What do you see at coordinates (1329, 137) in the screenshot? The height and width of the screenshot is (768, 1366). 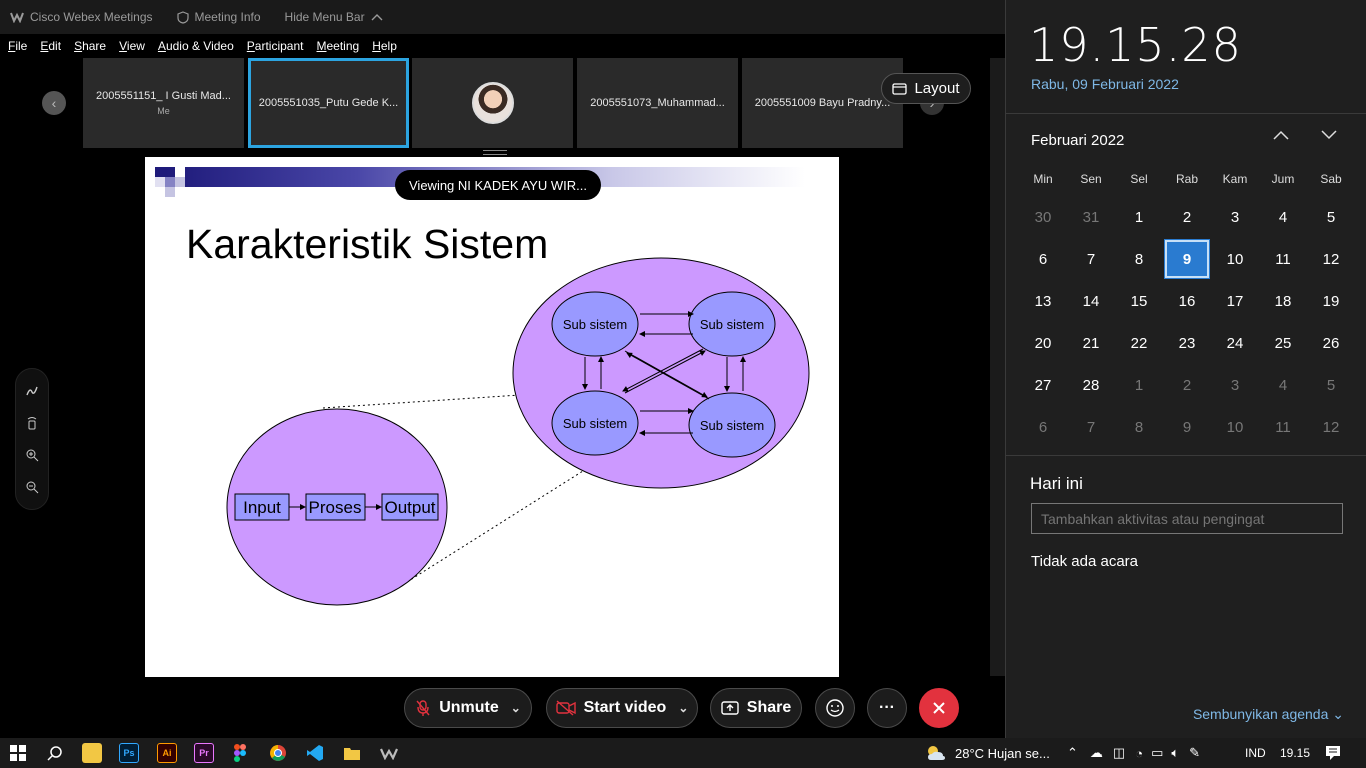 I see `next-month-button` at bounding box center [1329, 137].